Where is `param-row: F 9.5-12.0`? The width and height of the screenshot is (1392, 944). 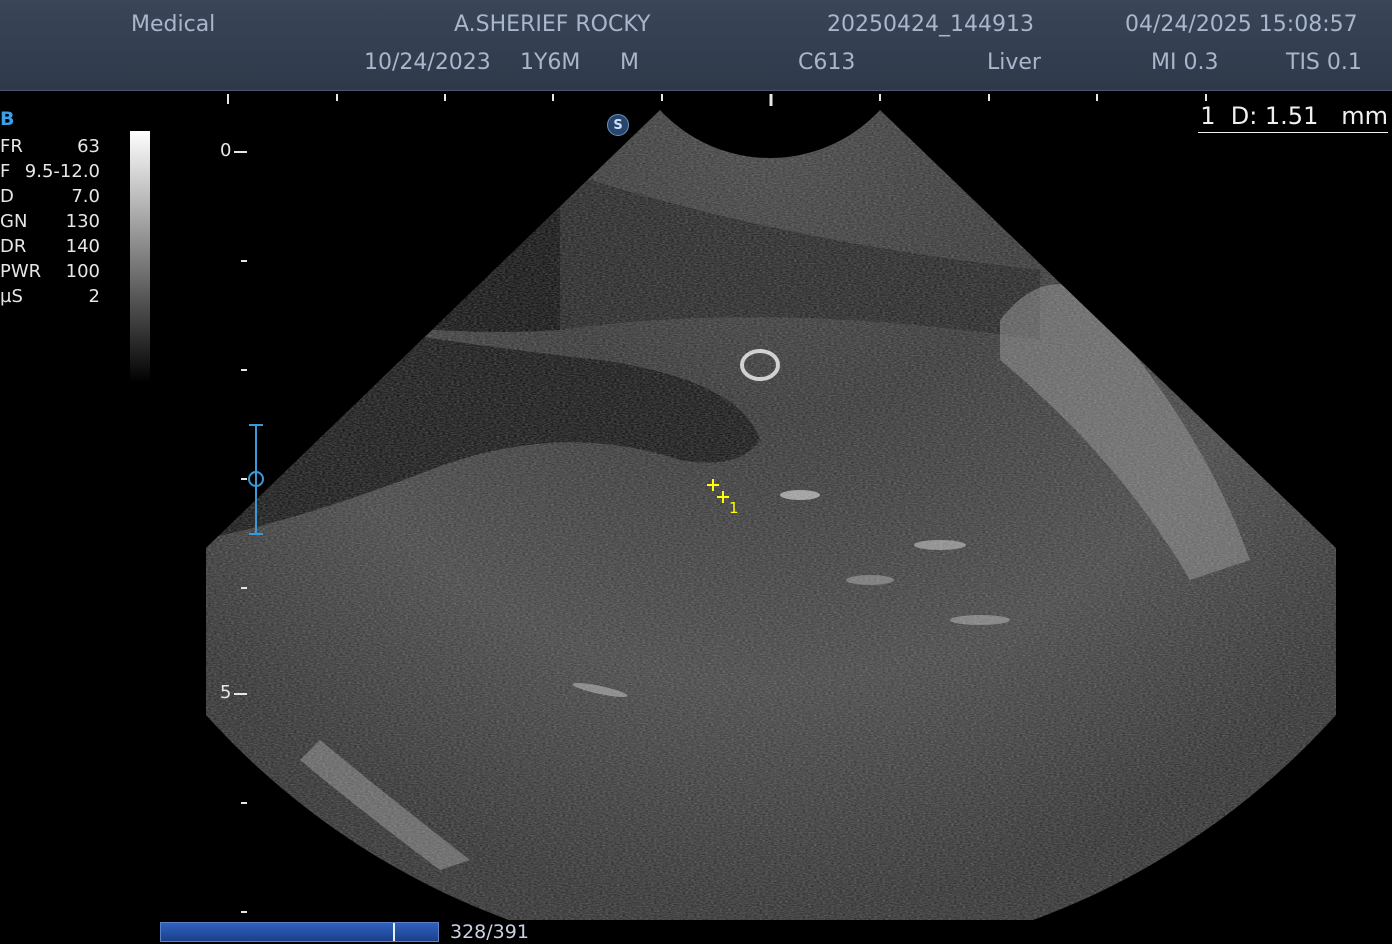 param-row: F 9.5-12.0 is located at coordinates (50, 171).